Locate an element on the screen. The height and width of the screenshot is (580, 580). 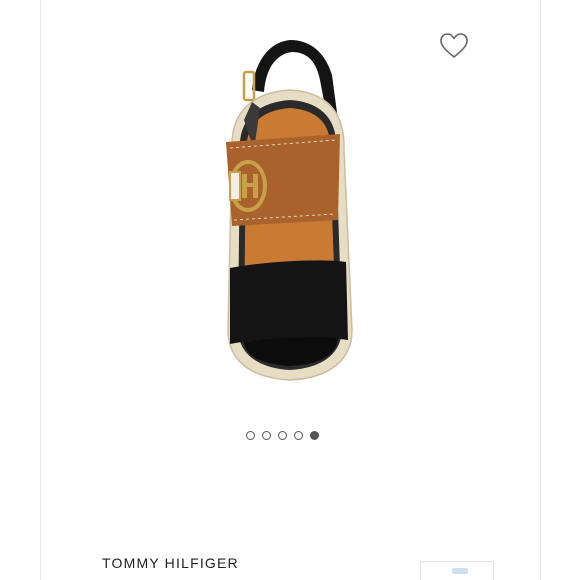
black-strap is located at coordinates (289, 302).